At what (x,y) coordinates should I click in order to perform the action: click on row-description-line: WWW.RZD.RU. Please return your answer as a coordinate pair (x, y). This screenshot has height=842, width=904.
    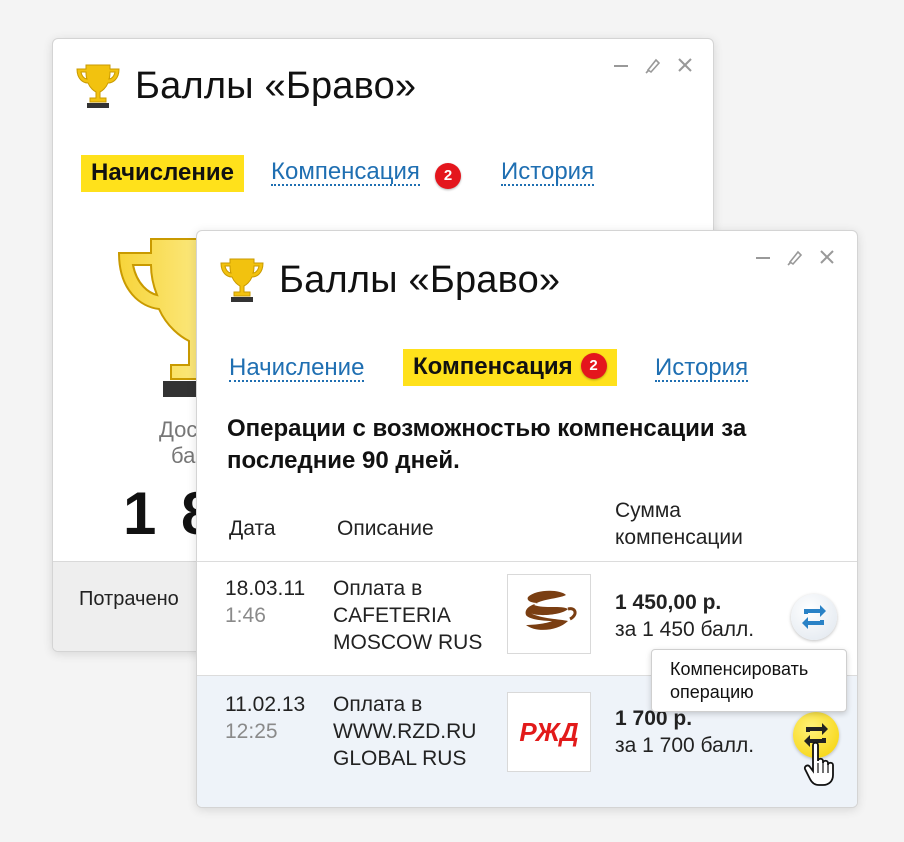
    Looking at the image, I should click on (405, 731).